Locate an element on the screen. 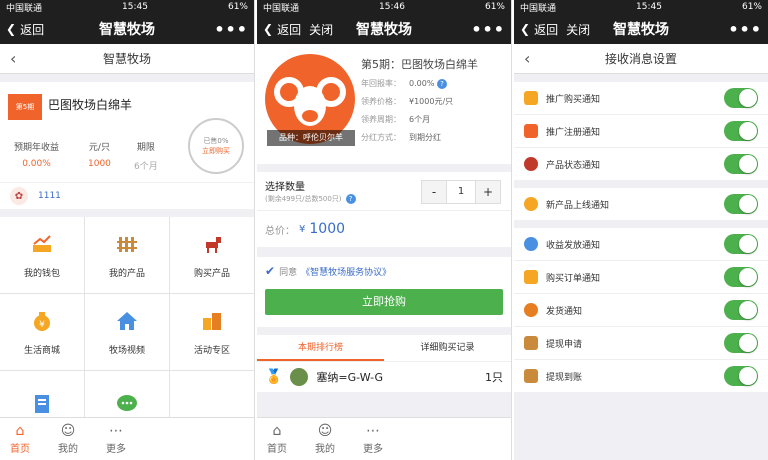 This screenshot has height=460, width=768. rank-count: 1只 is located at coordinates (494, 377).